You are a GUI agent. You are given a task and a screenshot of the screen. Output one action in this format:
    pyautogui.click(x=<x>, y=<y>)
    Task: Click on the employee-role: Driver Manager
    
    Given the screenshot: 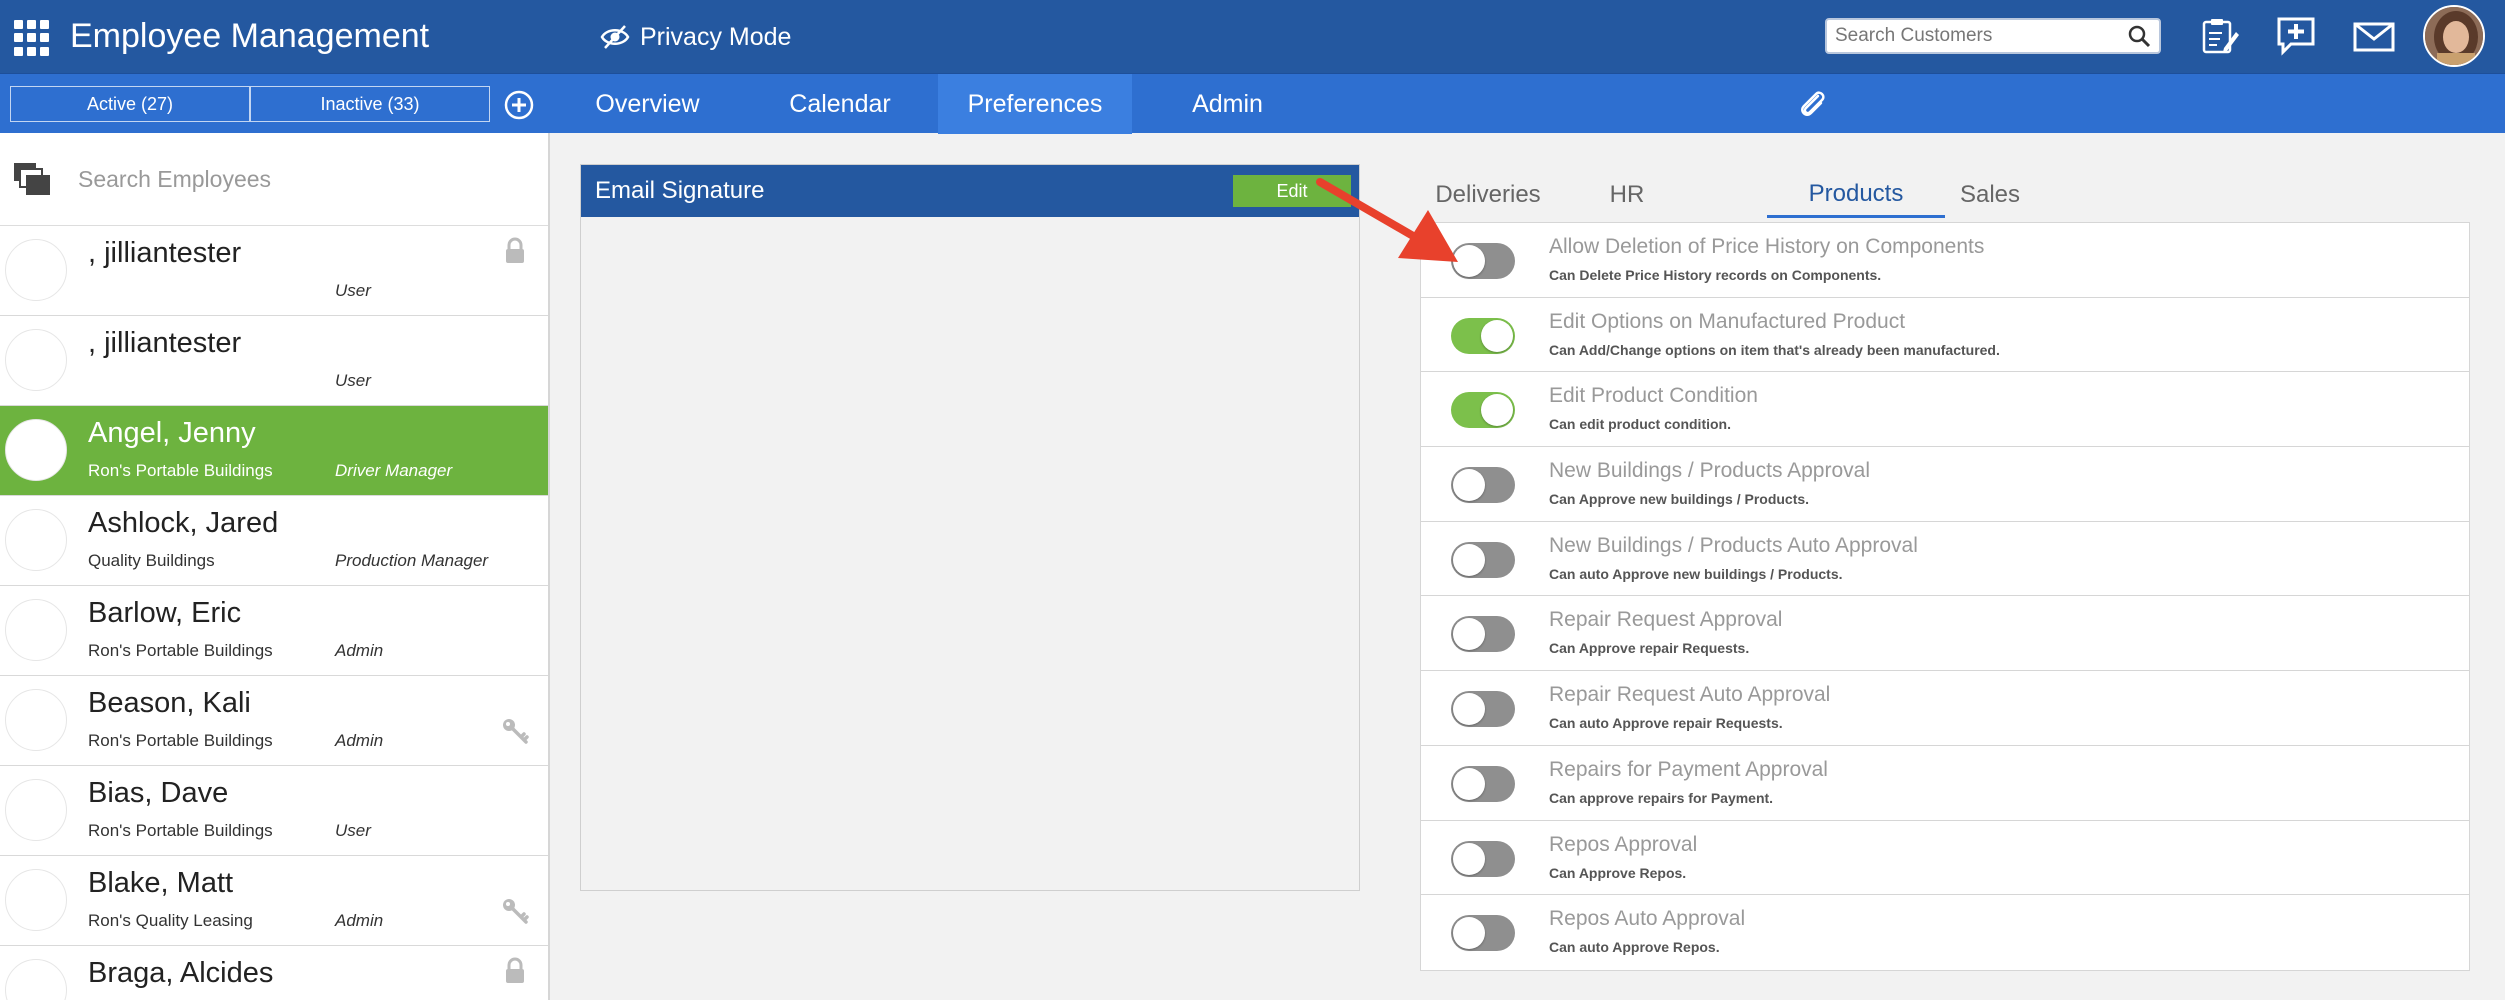 What is the action you would take?
    pyautogui.click(x=394, y=470)
    